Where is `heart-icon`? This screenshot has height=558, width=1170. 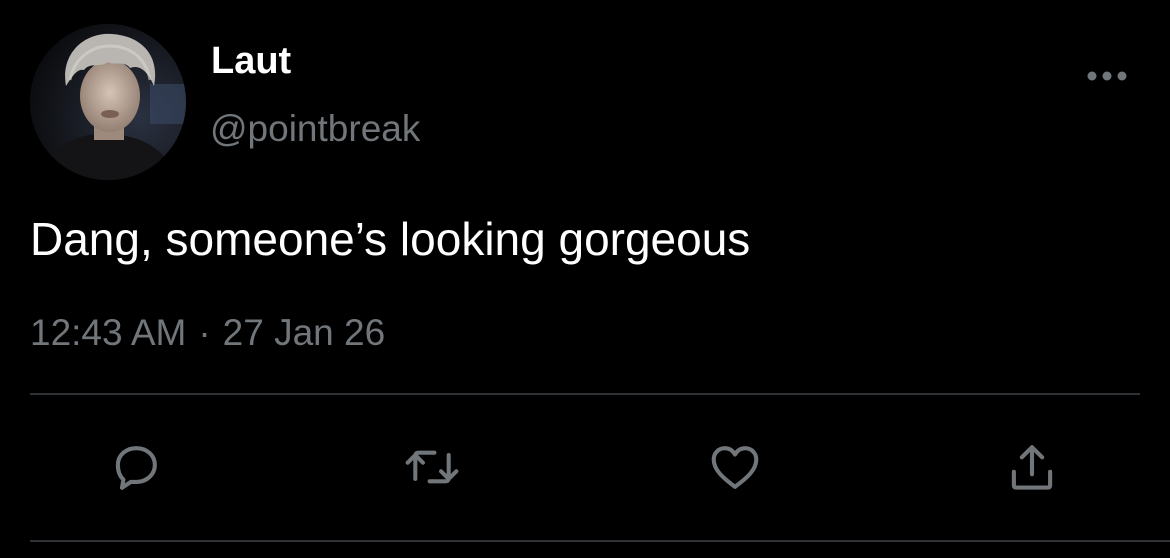
heart-icon is located at coordinates (735, 467).